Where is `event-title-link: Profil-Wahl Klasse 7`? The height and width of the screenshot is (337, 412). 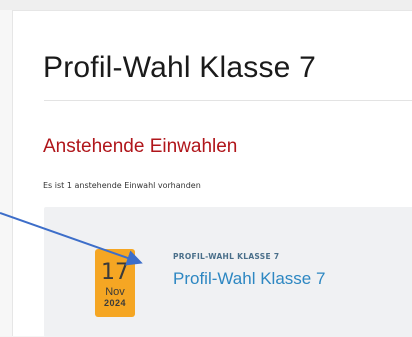
event-title-link: Profil-Wahl Klasse 7 is located at coordinates (249, 278).